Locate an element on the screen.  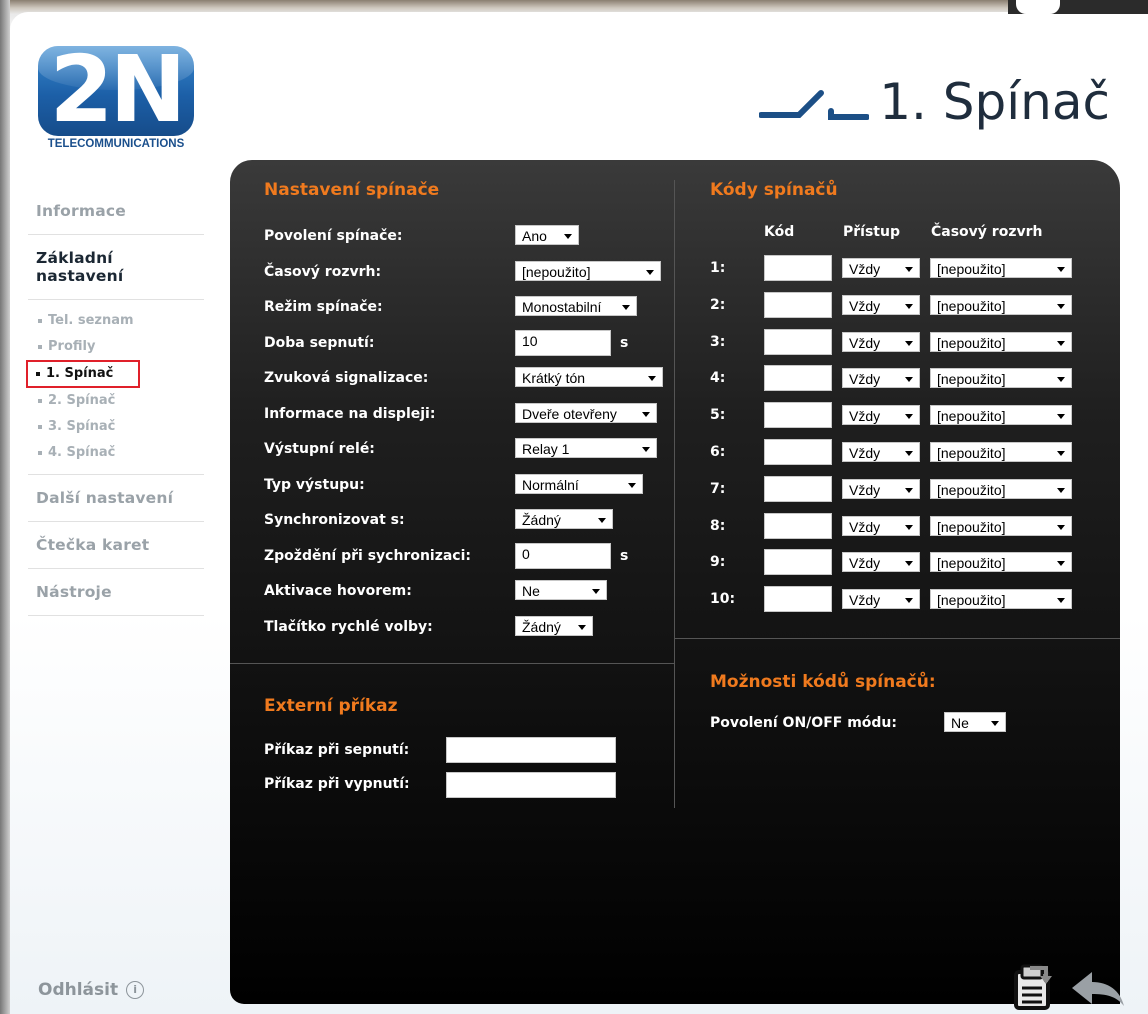
external-section-title: Externí příkaz is located at coordinates (331, 706).